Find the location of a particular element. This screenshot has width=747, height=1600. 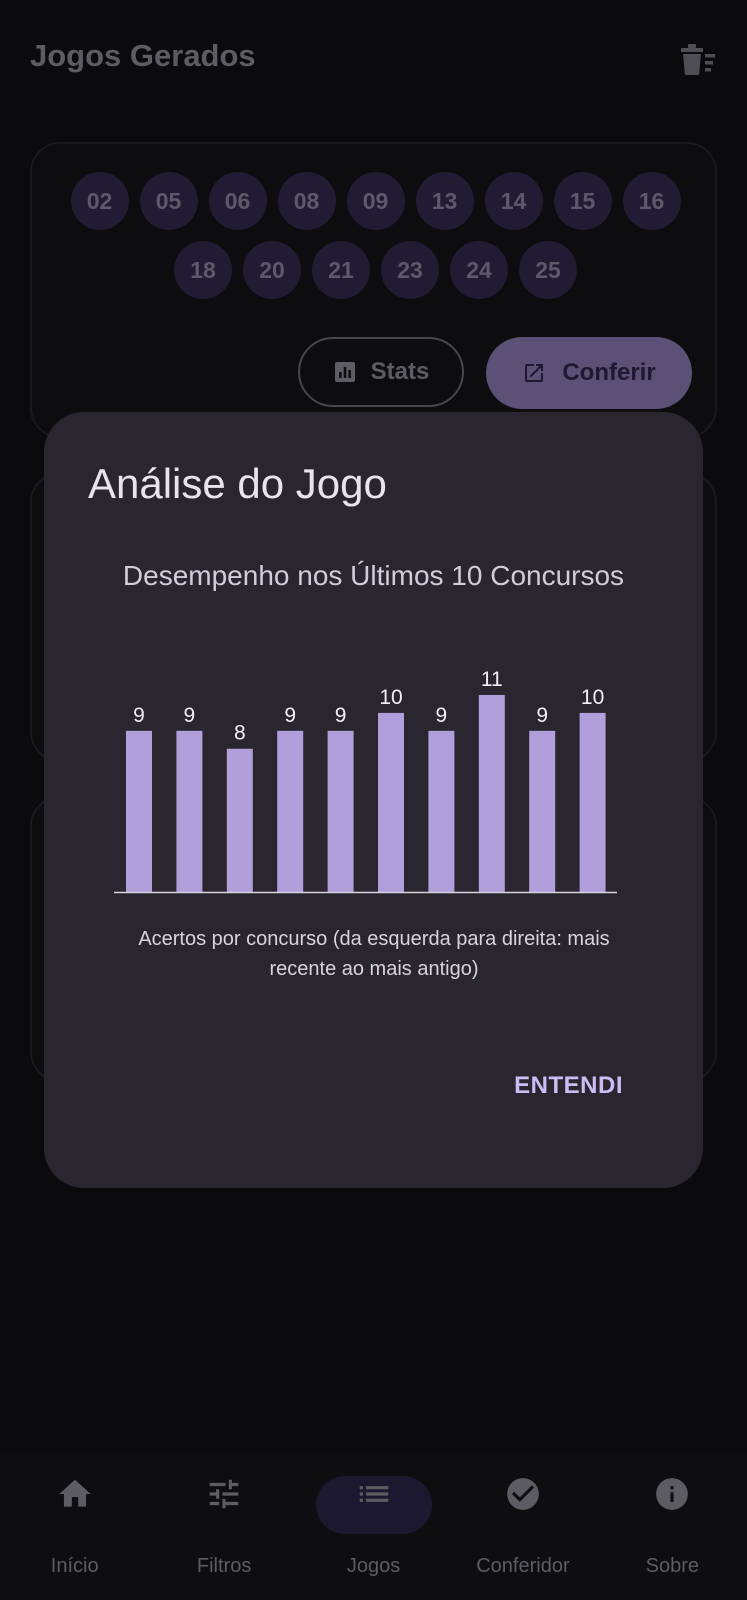

stats-button-label: Stats is located at coordinates (400, 371).